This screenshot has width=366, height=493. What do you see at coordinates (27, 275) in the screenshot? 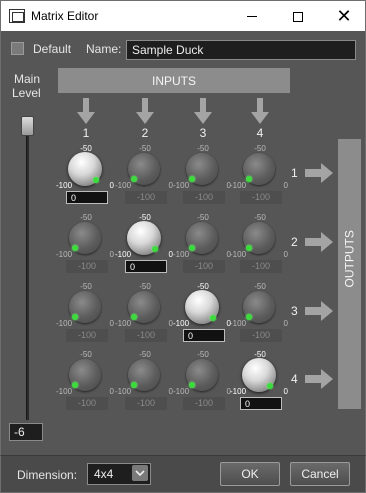
I see `main-level-slider-track` at bounding box center [27, 275].